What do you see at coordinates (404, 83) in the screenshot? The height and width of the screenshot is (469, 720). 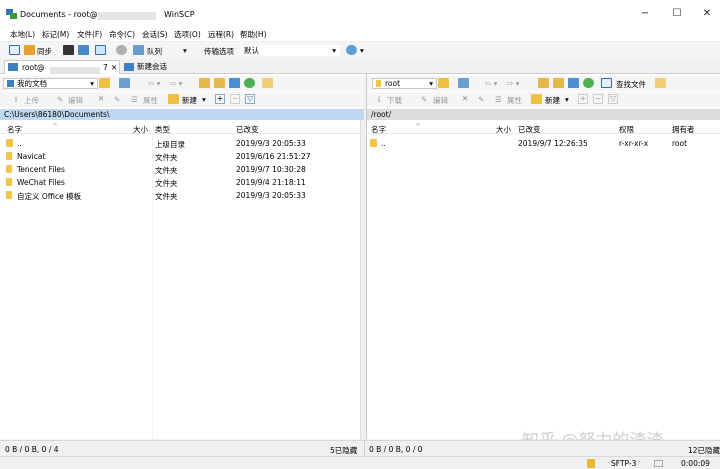 I see `remote-location-select: root ▾` at bounding box center [404, 83].